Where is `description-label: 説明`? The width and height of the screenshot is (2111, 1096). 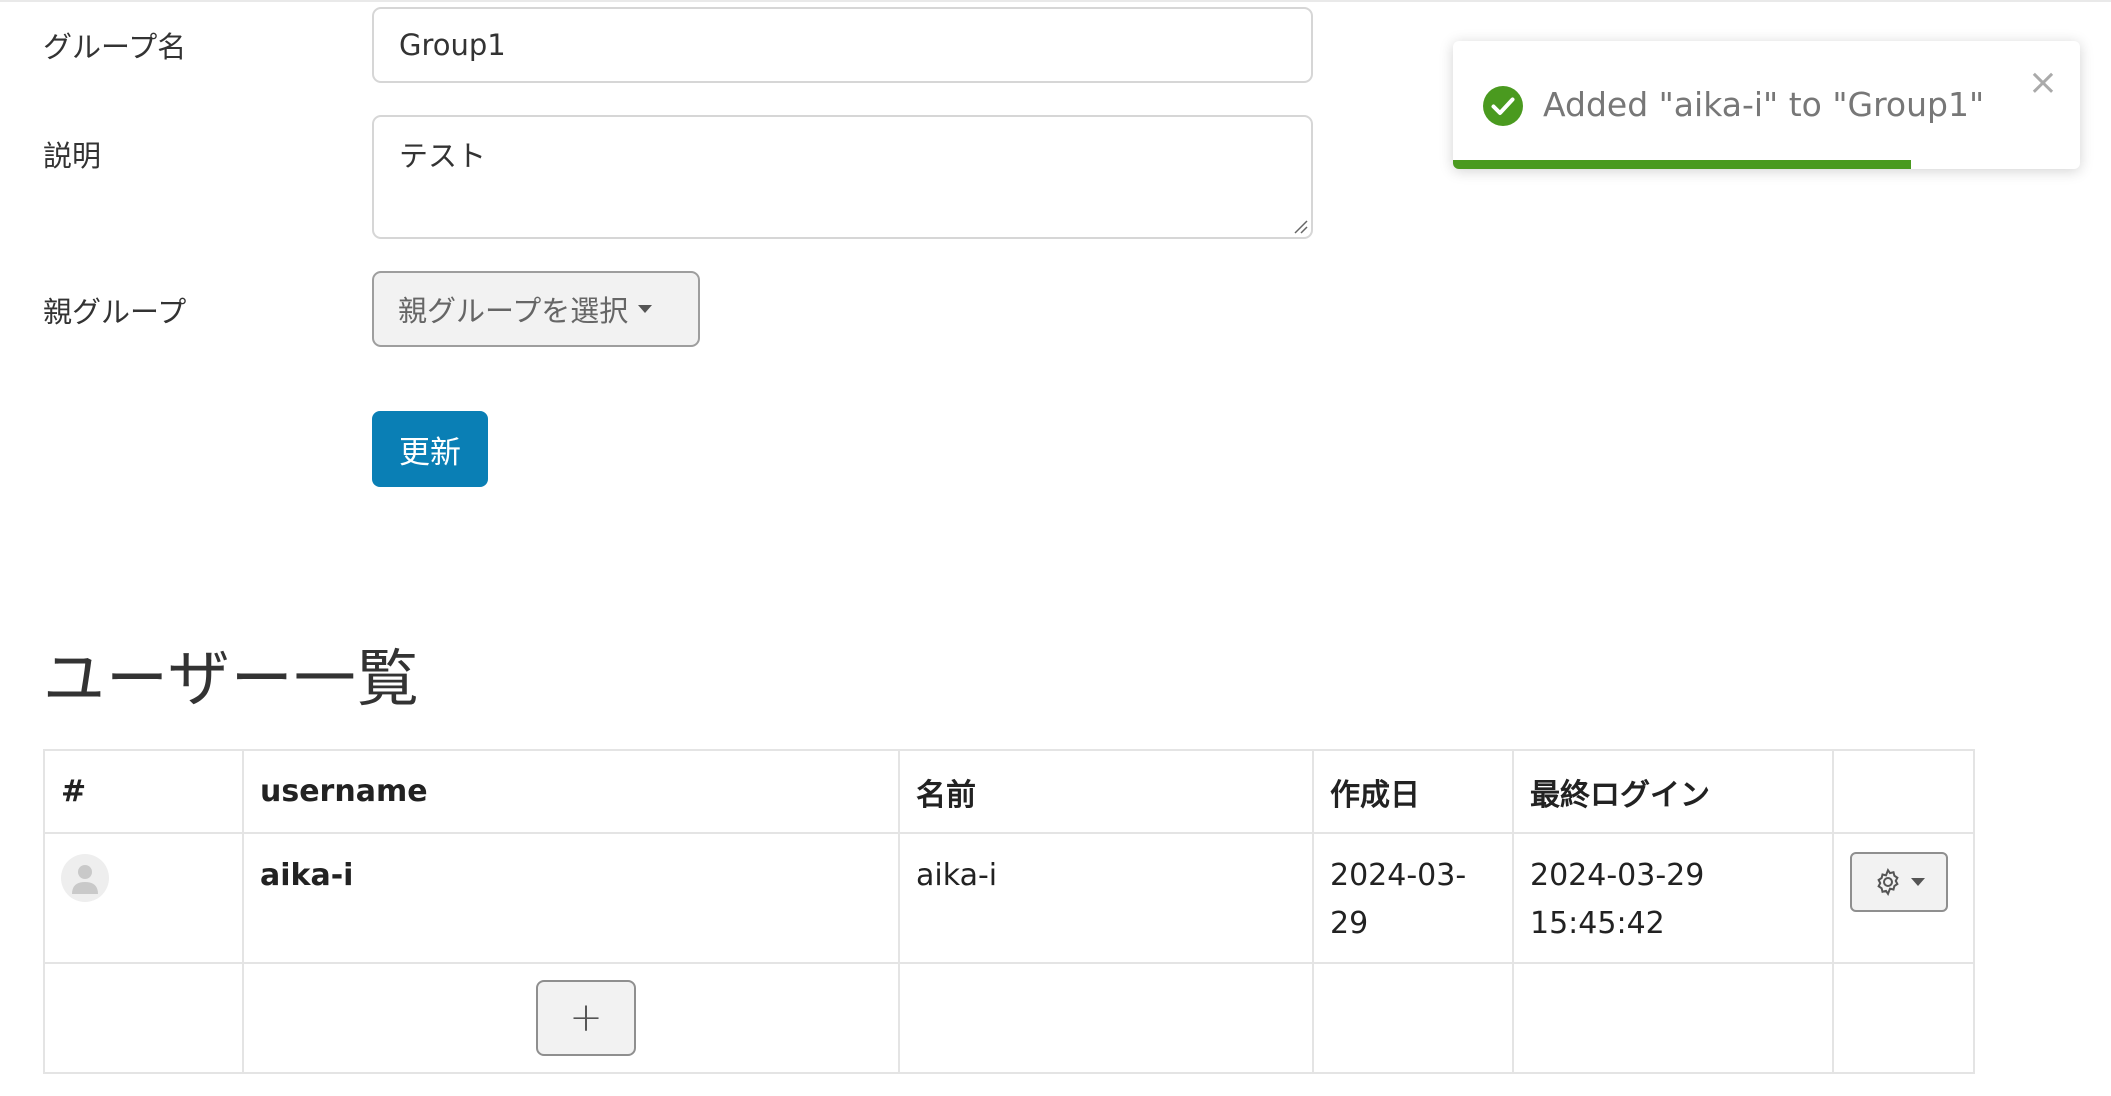 description-label: 説明 is located at coordinates (72, 156).